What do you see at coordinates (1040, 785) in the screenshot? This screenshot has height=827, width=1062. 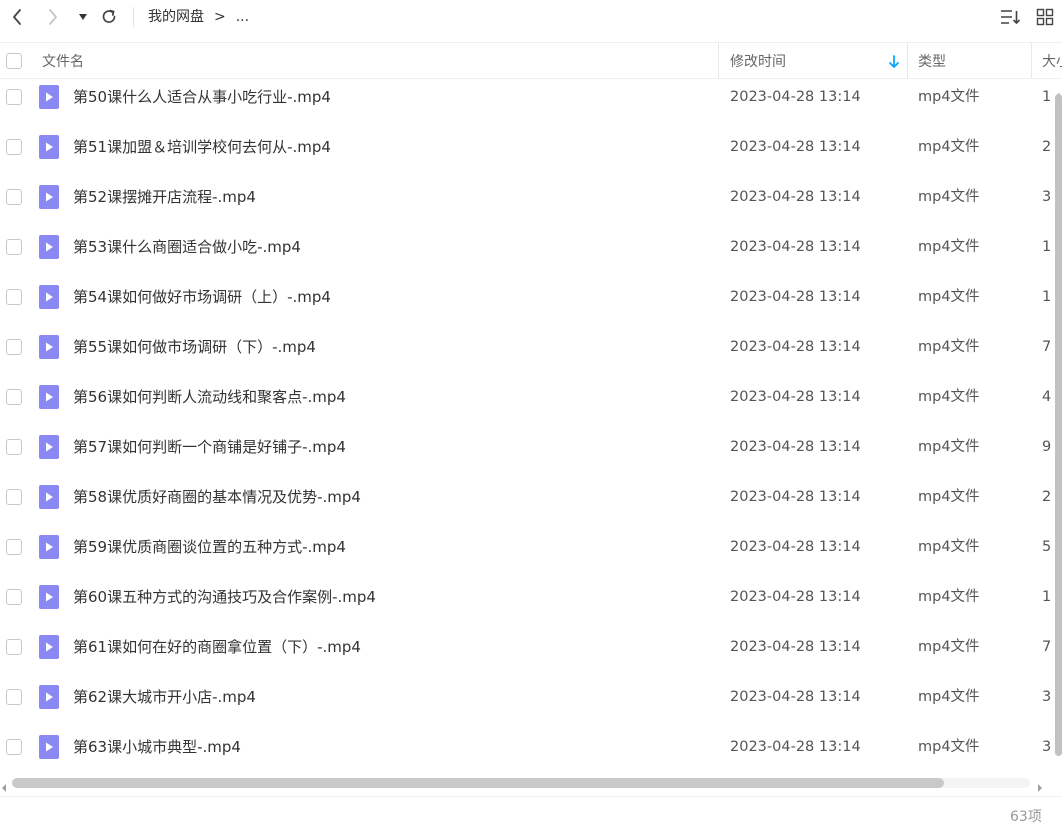 I see `scroll-right-icon` at bounding box center [1040, 785].